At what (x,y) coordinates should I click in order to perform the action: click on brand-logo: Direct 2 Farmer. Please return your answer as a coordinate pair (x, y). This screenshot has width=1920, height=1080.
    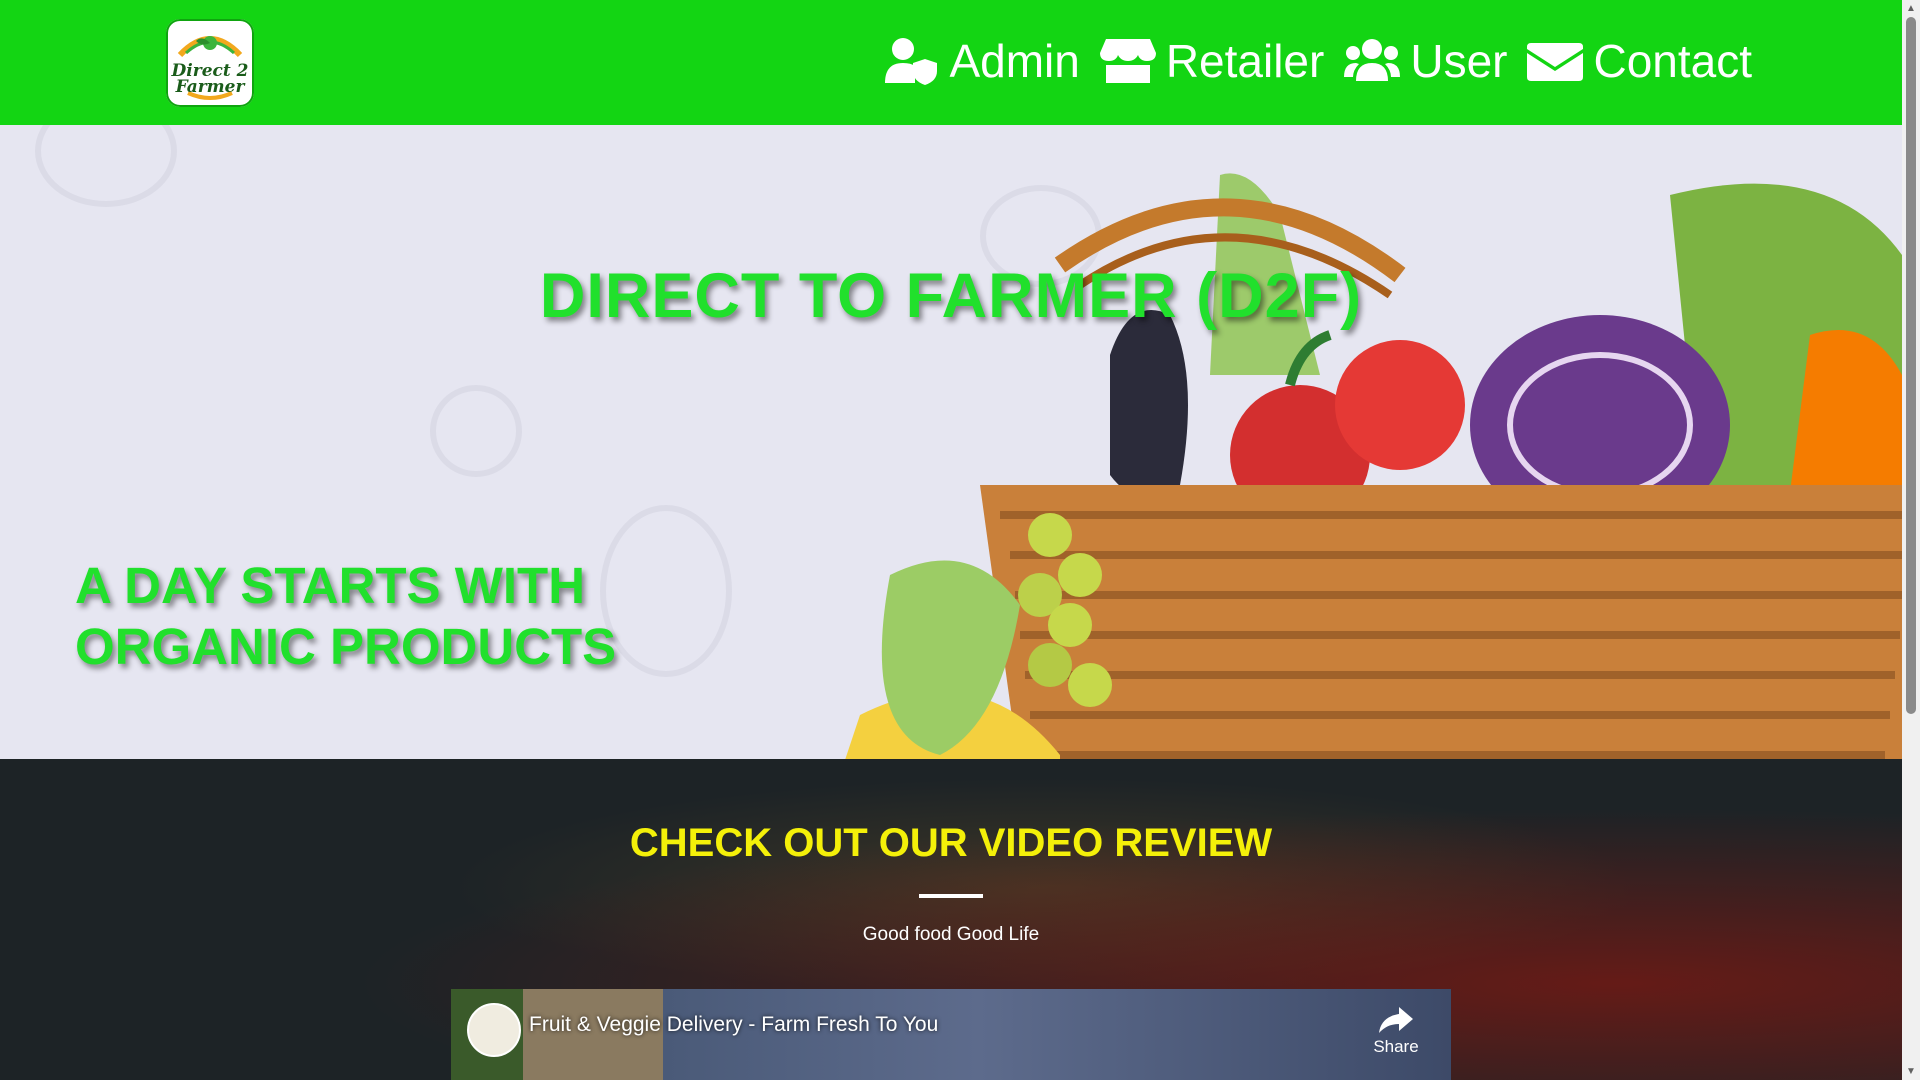
    Looking at the image, I should click on (210, 63).